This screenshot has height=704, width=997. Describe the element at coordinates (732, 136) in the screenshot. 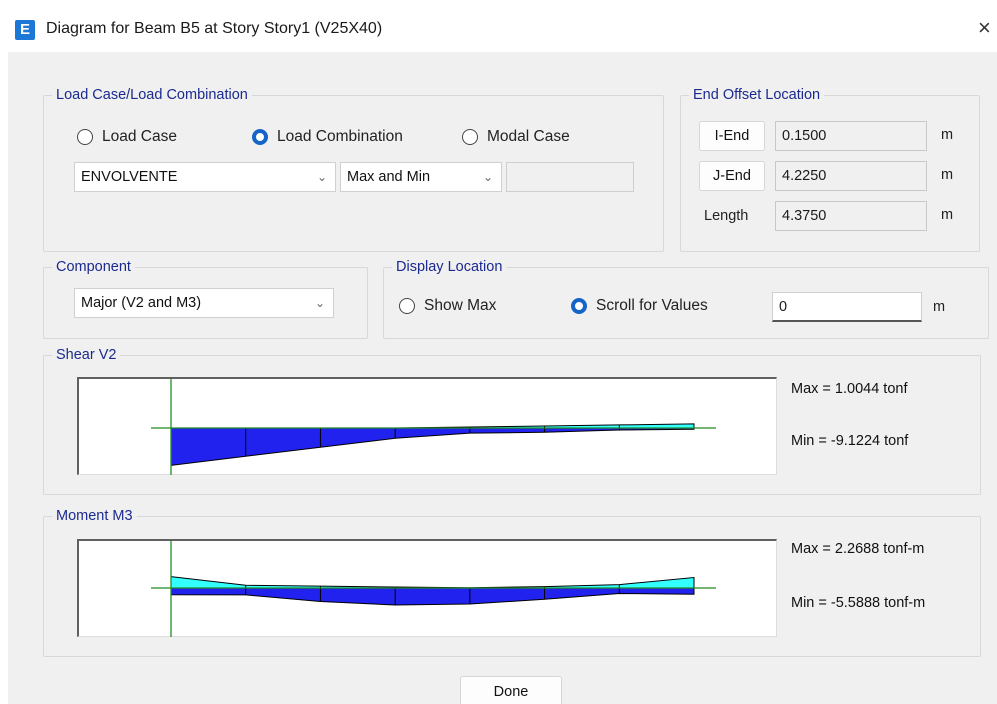

I see `i-end-button: I-End` at that location.